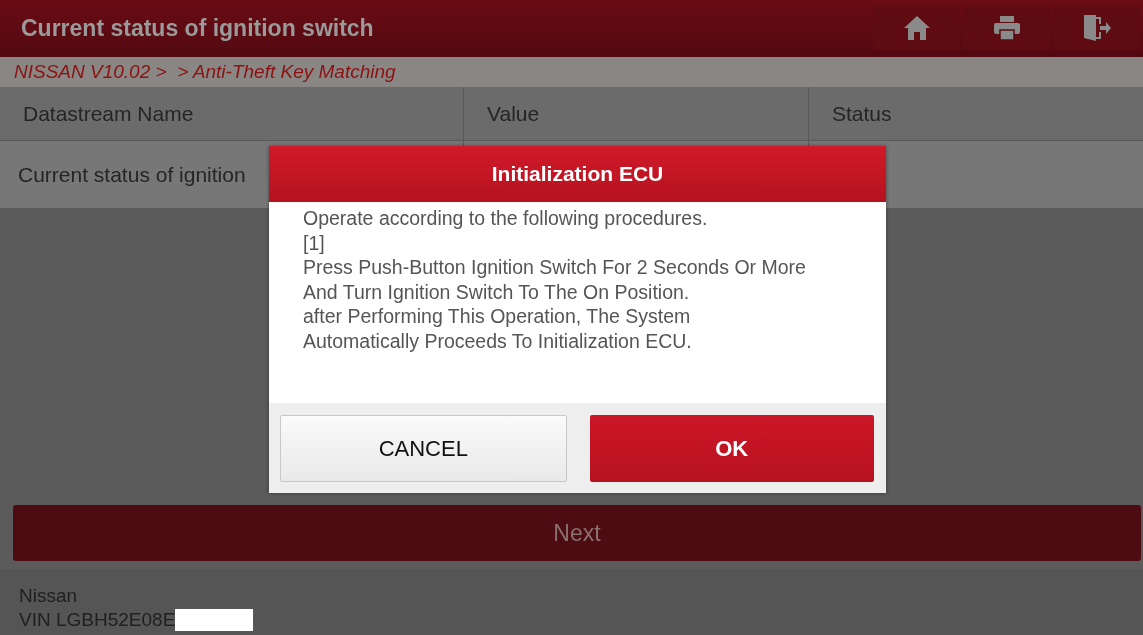 The width and height of the screenshot is (1143, 635). What do you see at coordinates (635, 113) in the screenshot?
I see `column-header: Value` at bounding box center [635, 113].